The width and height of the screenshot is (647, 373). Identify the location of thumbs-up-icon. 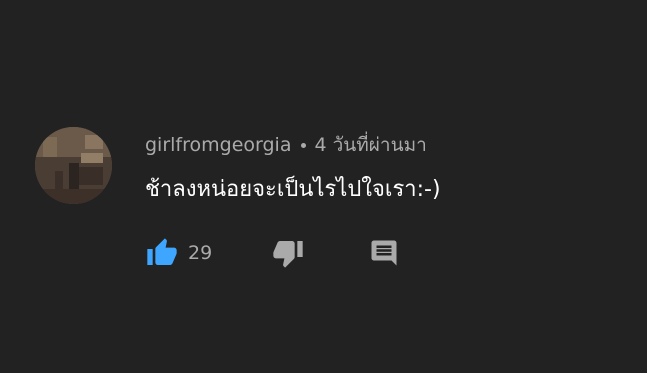
(162, 251).